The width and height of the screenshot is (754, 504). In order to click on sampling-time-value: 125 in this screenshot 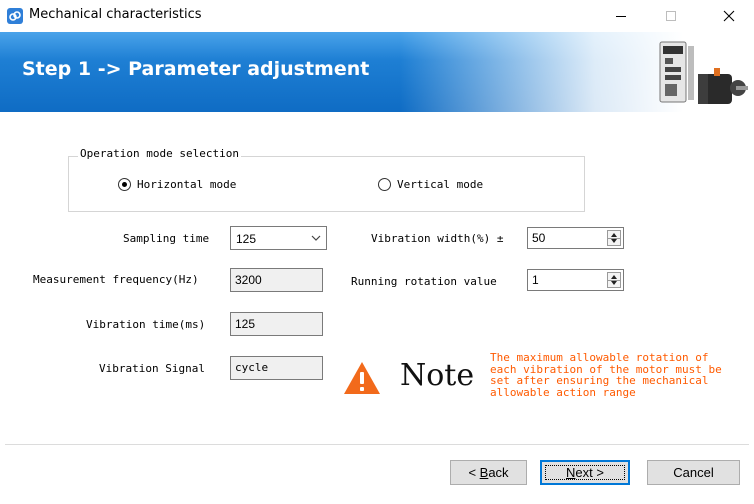, I will do `click(246, 239)`.